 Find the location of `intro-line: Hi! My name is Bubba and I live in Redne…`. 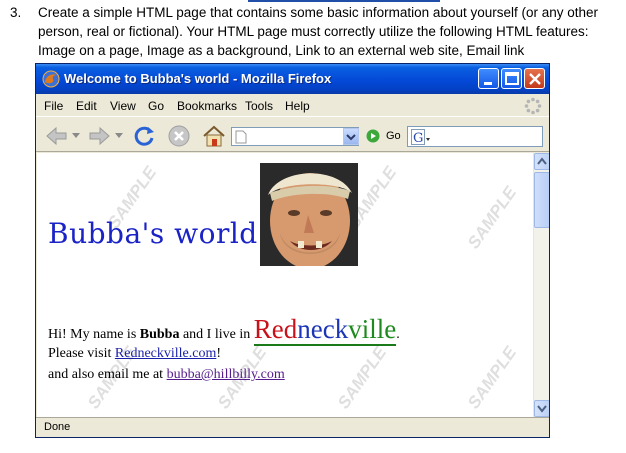

intro-line: Hi! My name is Bubba and I live in Redne… is located at coordinates (224, 330).